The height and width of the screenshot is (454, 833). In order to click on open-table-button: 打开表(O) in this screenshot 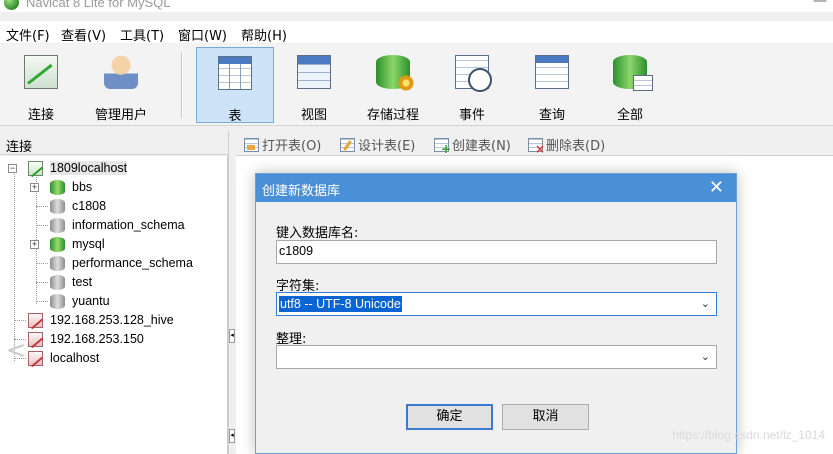, I will do `click(283, 144)`.